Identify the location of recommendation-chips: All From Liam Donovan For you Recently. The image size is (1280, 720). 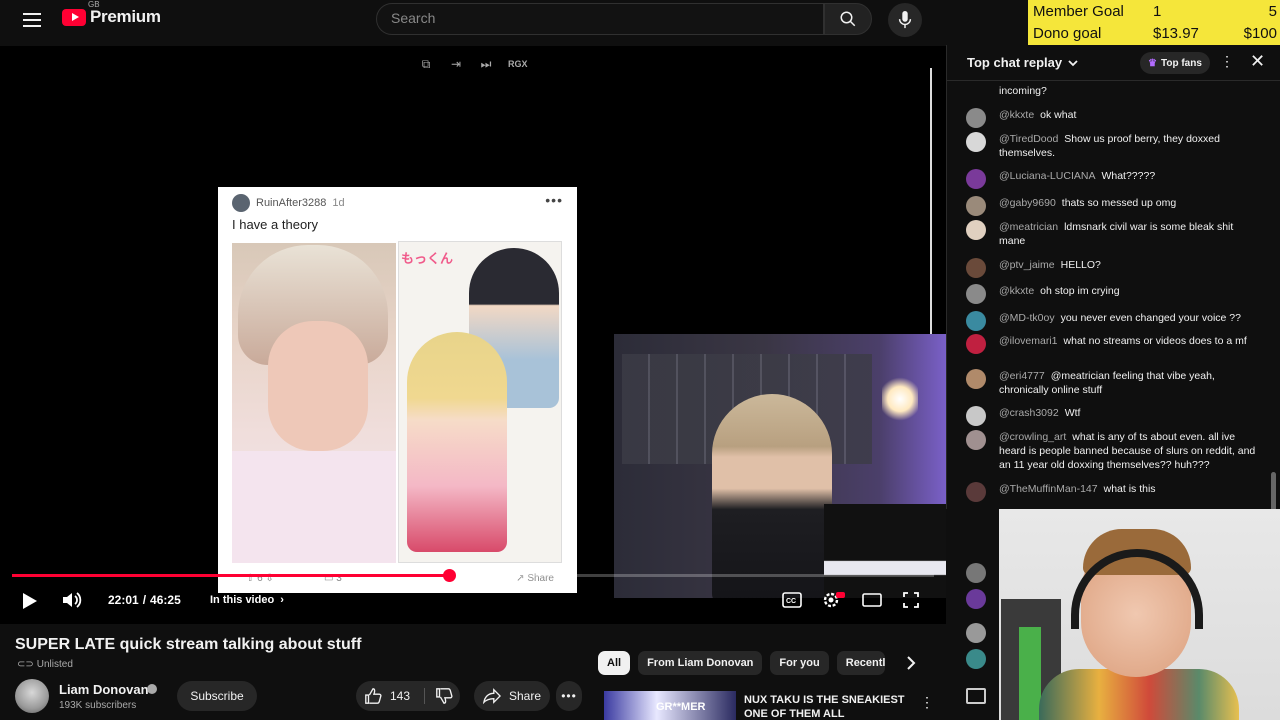
(741, 663).